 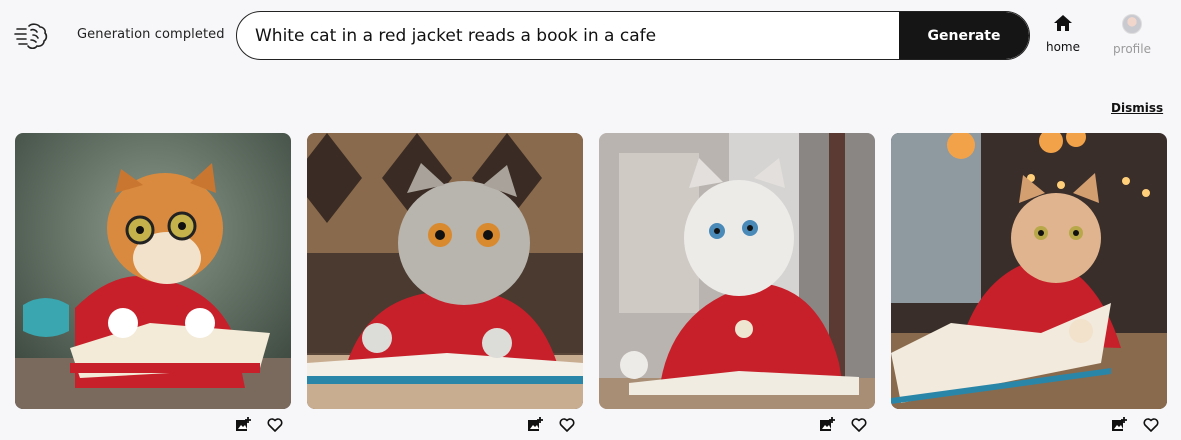 I want to click on generate-button: Generate, so click(x=964, y=35).